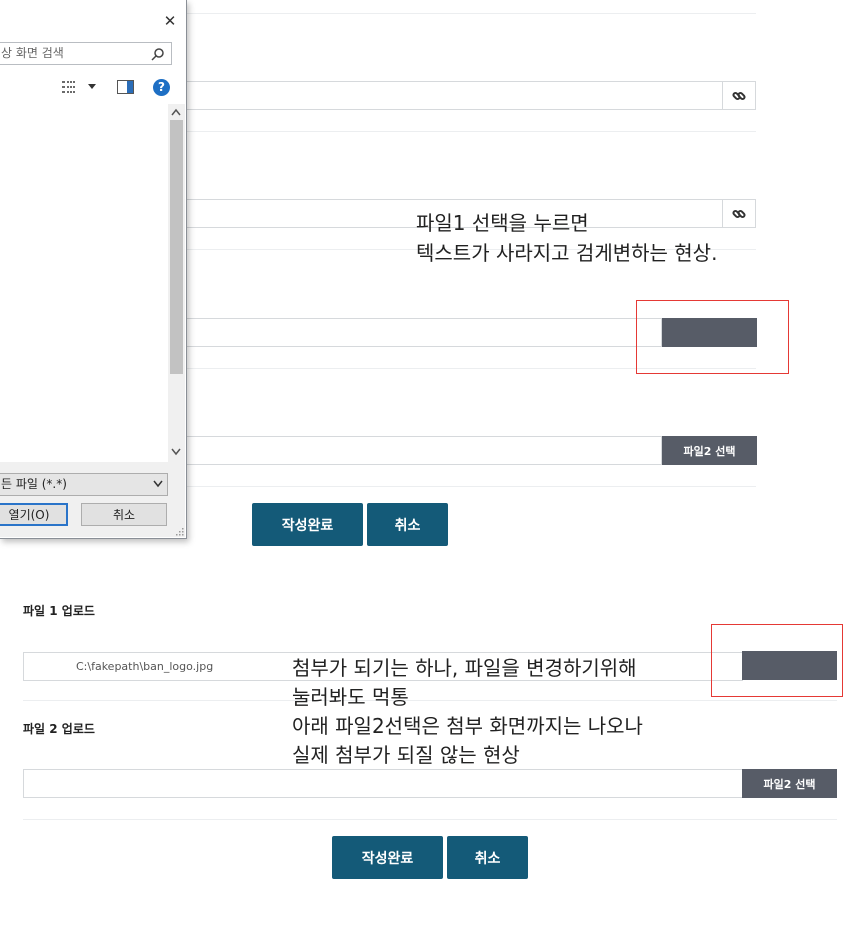 The image size is (844, 944). Describe the element at coordinates (170, 21) in the screenshot. I see `close-icon: ✕` at that location.